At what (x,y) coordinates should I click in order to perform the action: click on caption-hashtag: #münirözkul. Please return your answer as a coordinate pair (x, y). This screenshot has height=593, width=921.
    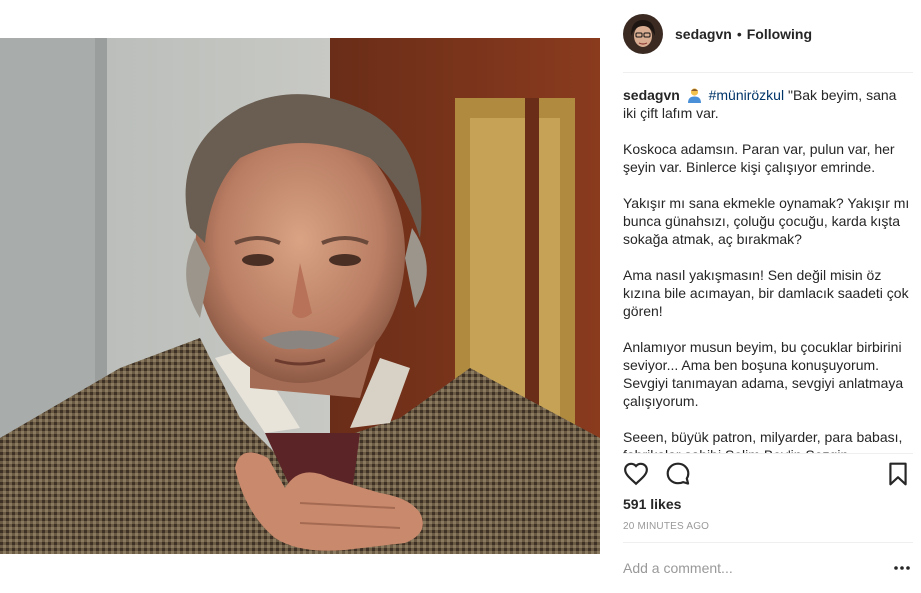
    Looking at the image, I should click on (746, 95).